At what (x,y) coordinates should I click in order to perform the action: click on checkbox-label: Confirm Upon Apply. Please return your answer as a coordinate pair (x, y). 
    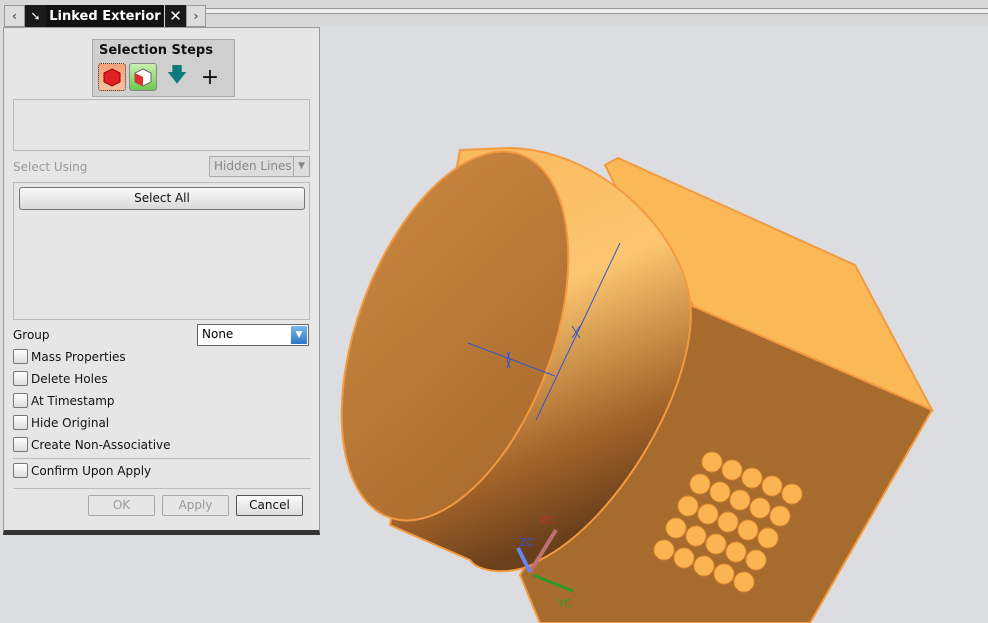
    Looking at the image, I should click on (91, 470).